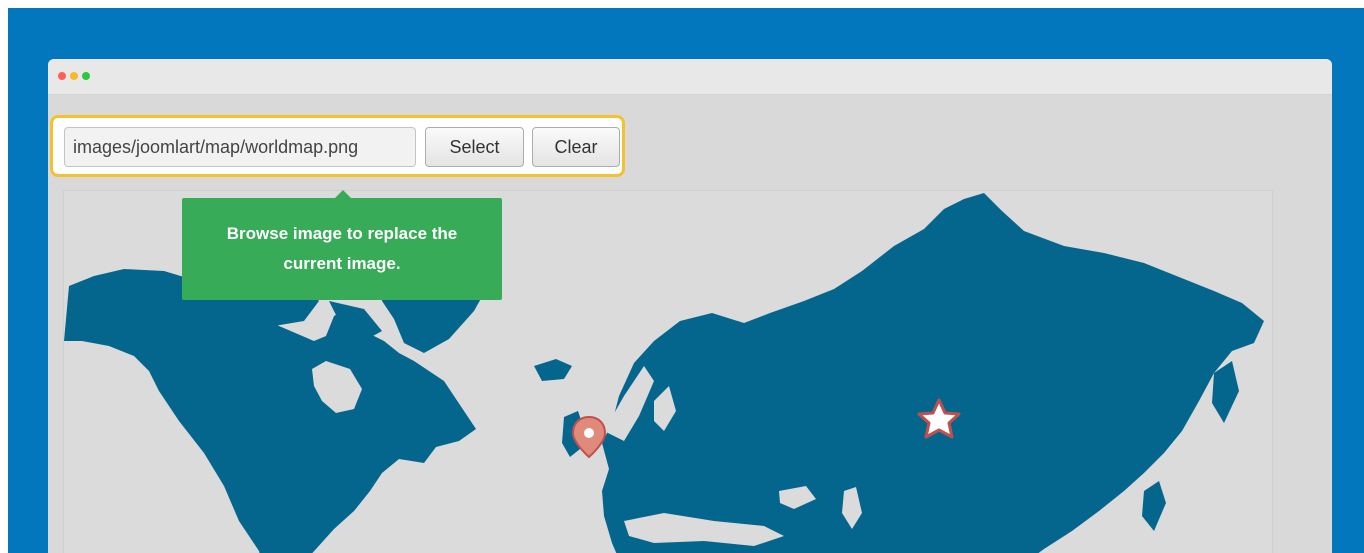  I want to click on select-button: Select, so click(474, 147).